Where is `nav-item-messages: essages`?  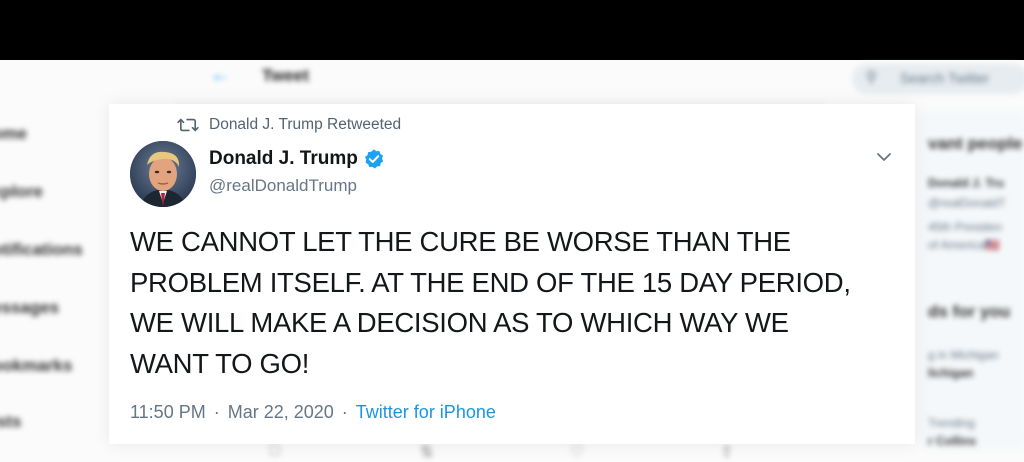
nav-item-messages: essages is located at coordinates (29, 308).